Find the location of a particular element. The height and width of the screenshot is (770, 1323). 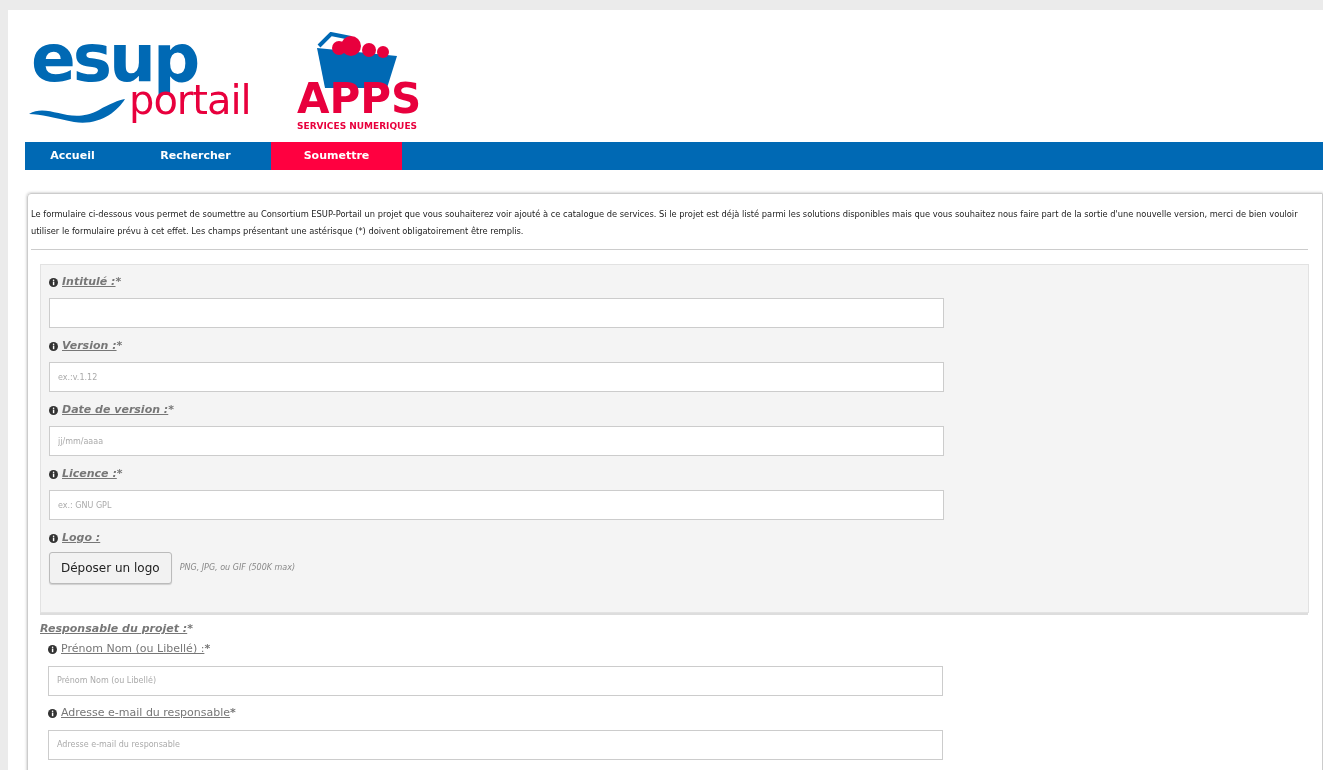

text-field: ex.:v.1.12 is located at coordinates (496, 377).